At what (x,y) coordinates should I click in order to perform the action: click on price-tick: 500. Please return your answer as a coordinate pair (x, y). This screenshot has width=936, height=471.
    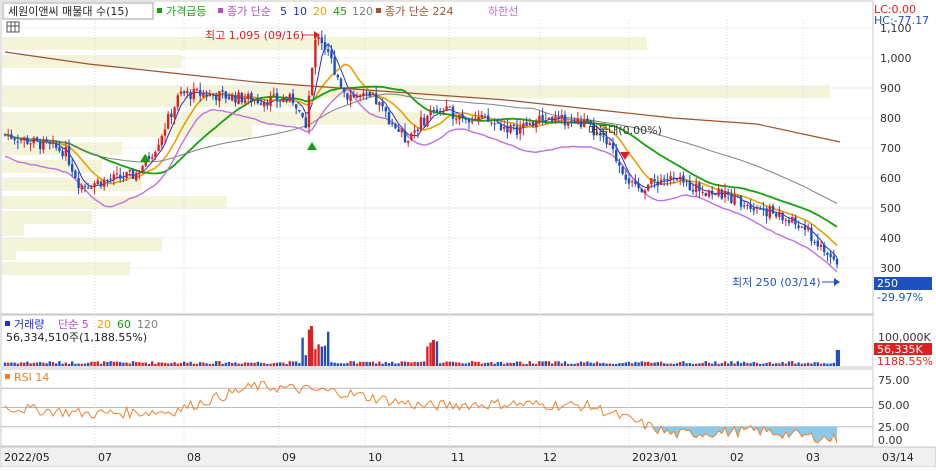
    Looking at the image, I should click on (890, 208).